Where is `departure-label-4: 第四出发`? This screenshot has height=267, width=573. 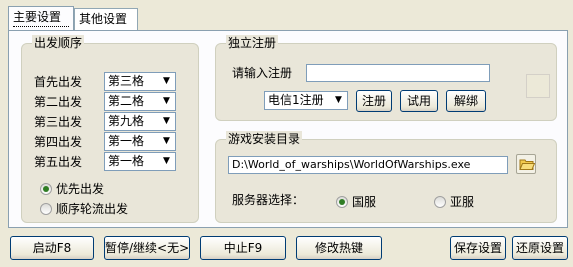 departure-label-4: 第四出发 is located at coordinates (58, 142).